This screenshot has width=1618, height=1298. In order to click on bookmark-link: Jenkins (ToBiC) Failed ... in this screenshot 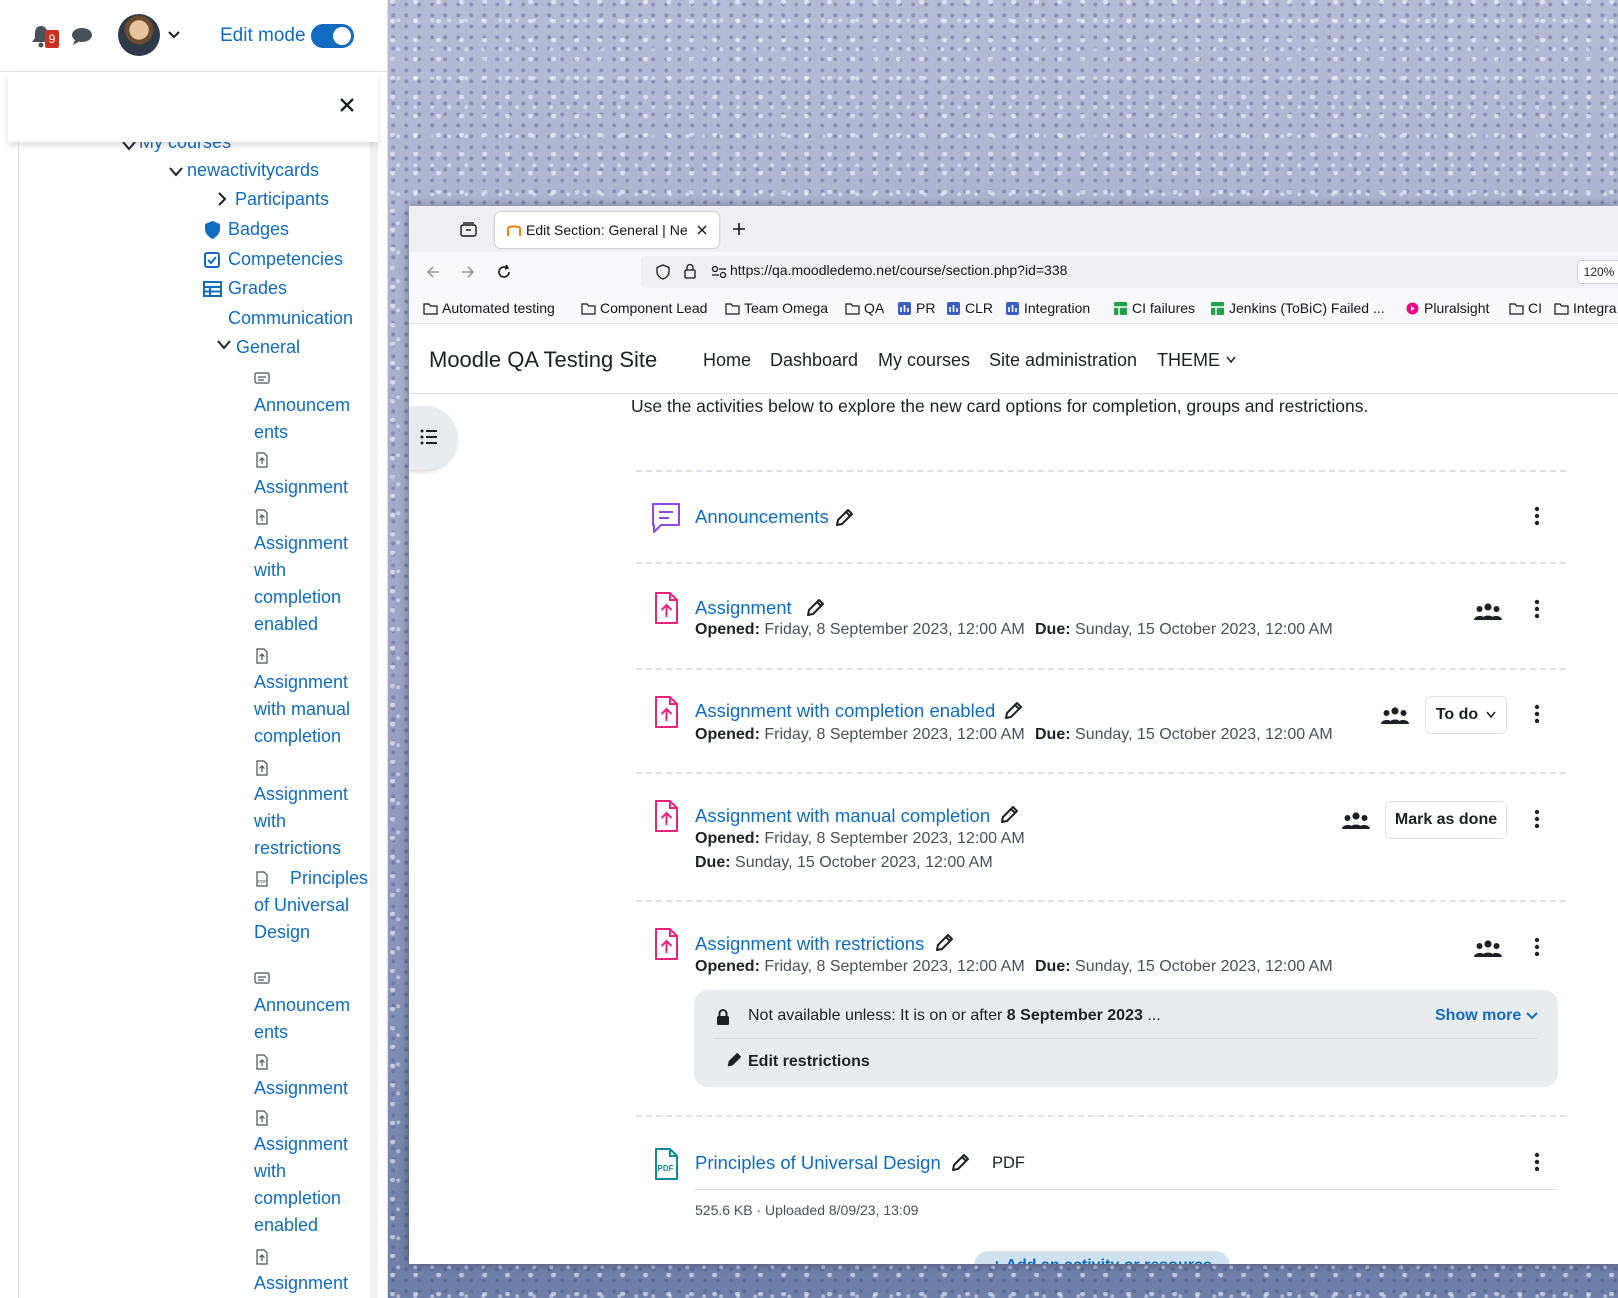, I will do `click(1297, 308)`.